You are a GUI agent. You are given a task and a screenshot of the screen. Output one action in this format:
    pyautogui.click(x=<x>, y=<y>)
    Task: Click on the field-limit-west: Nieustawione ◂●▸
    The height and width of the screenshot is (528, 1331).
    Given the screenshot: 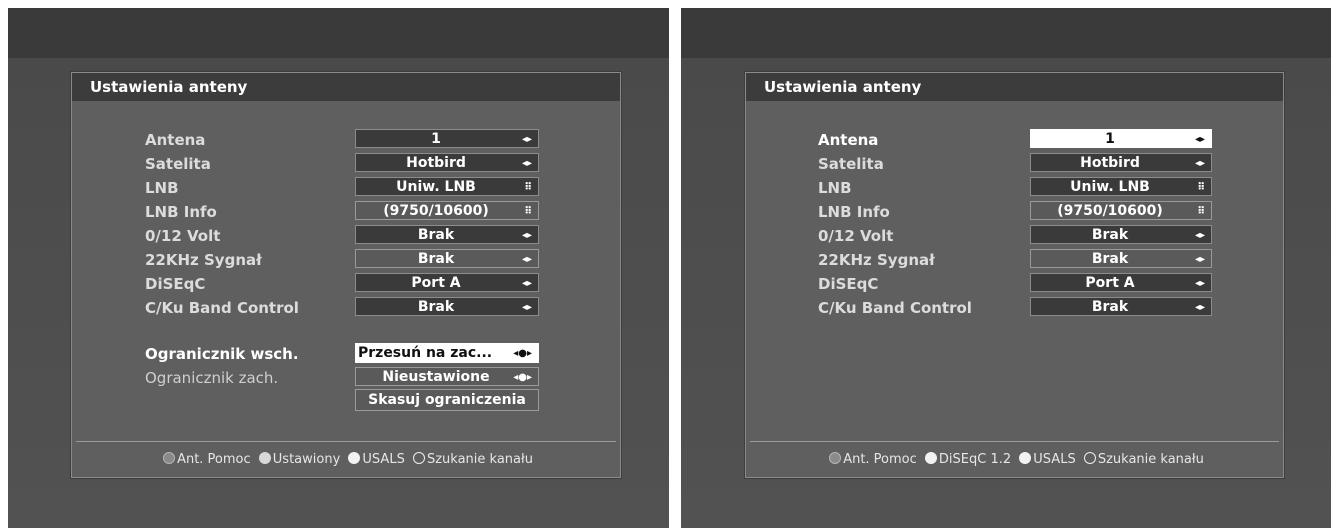 What is the action you would take?
    pyautogui.click(x=447, y=376)
    